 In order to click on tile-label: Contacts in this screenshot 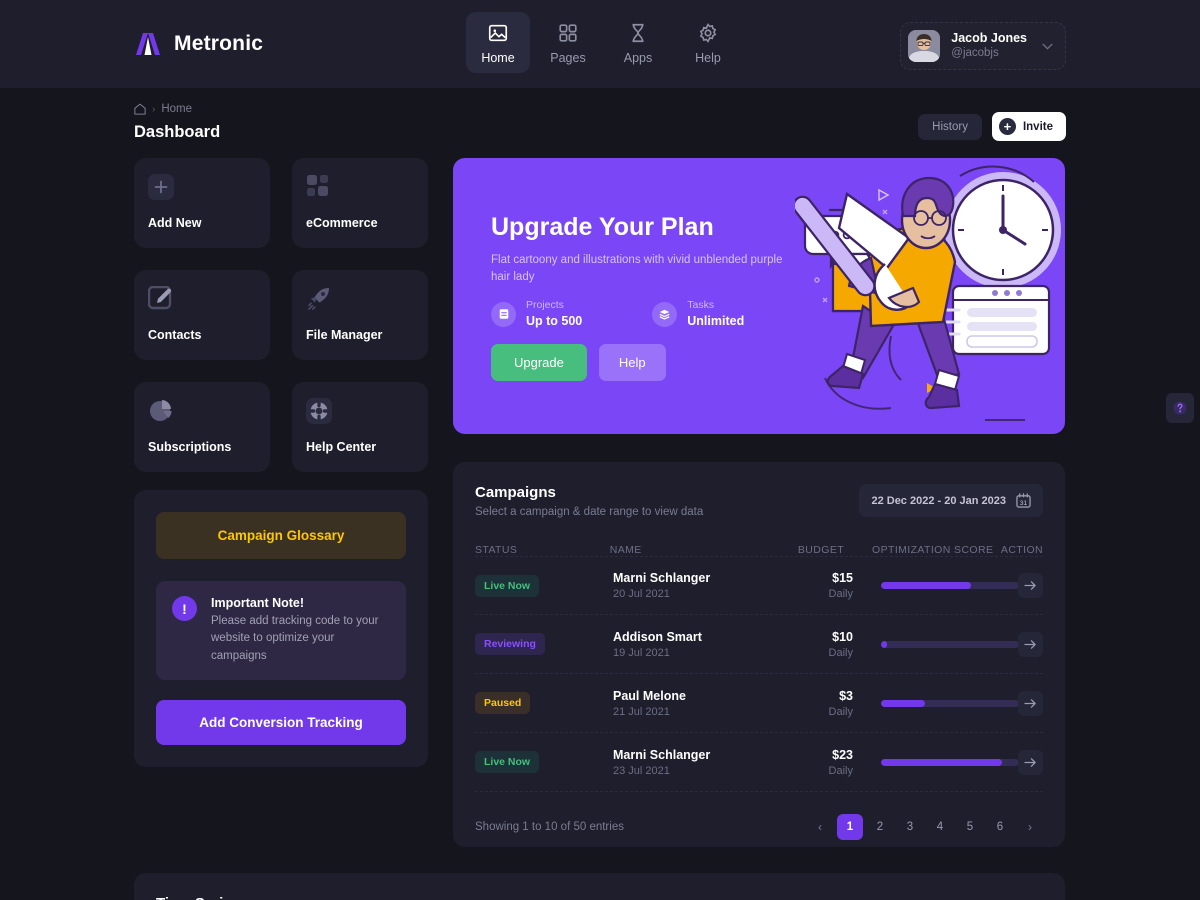, I will do `click(175, 335)`.